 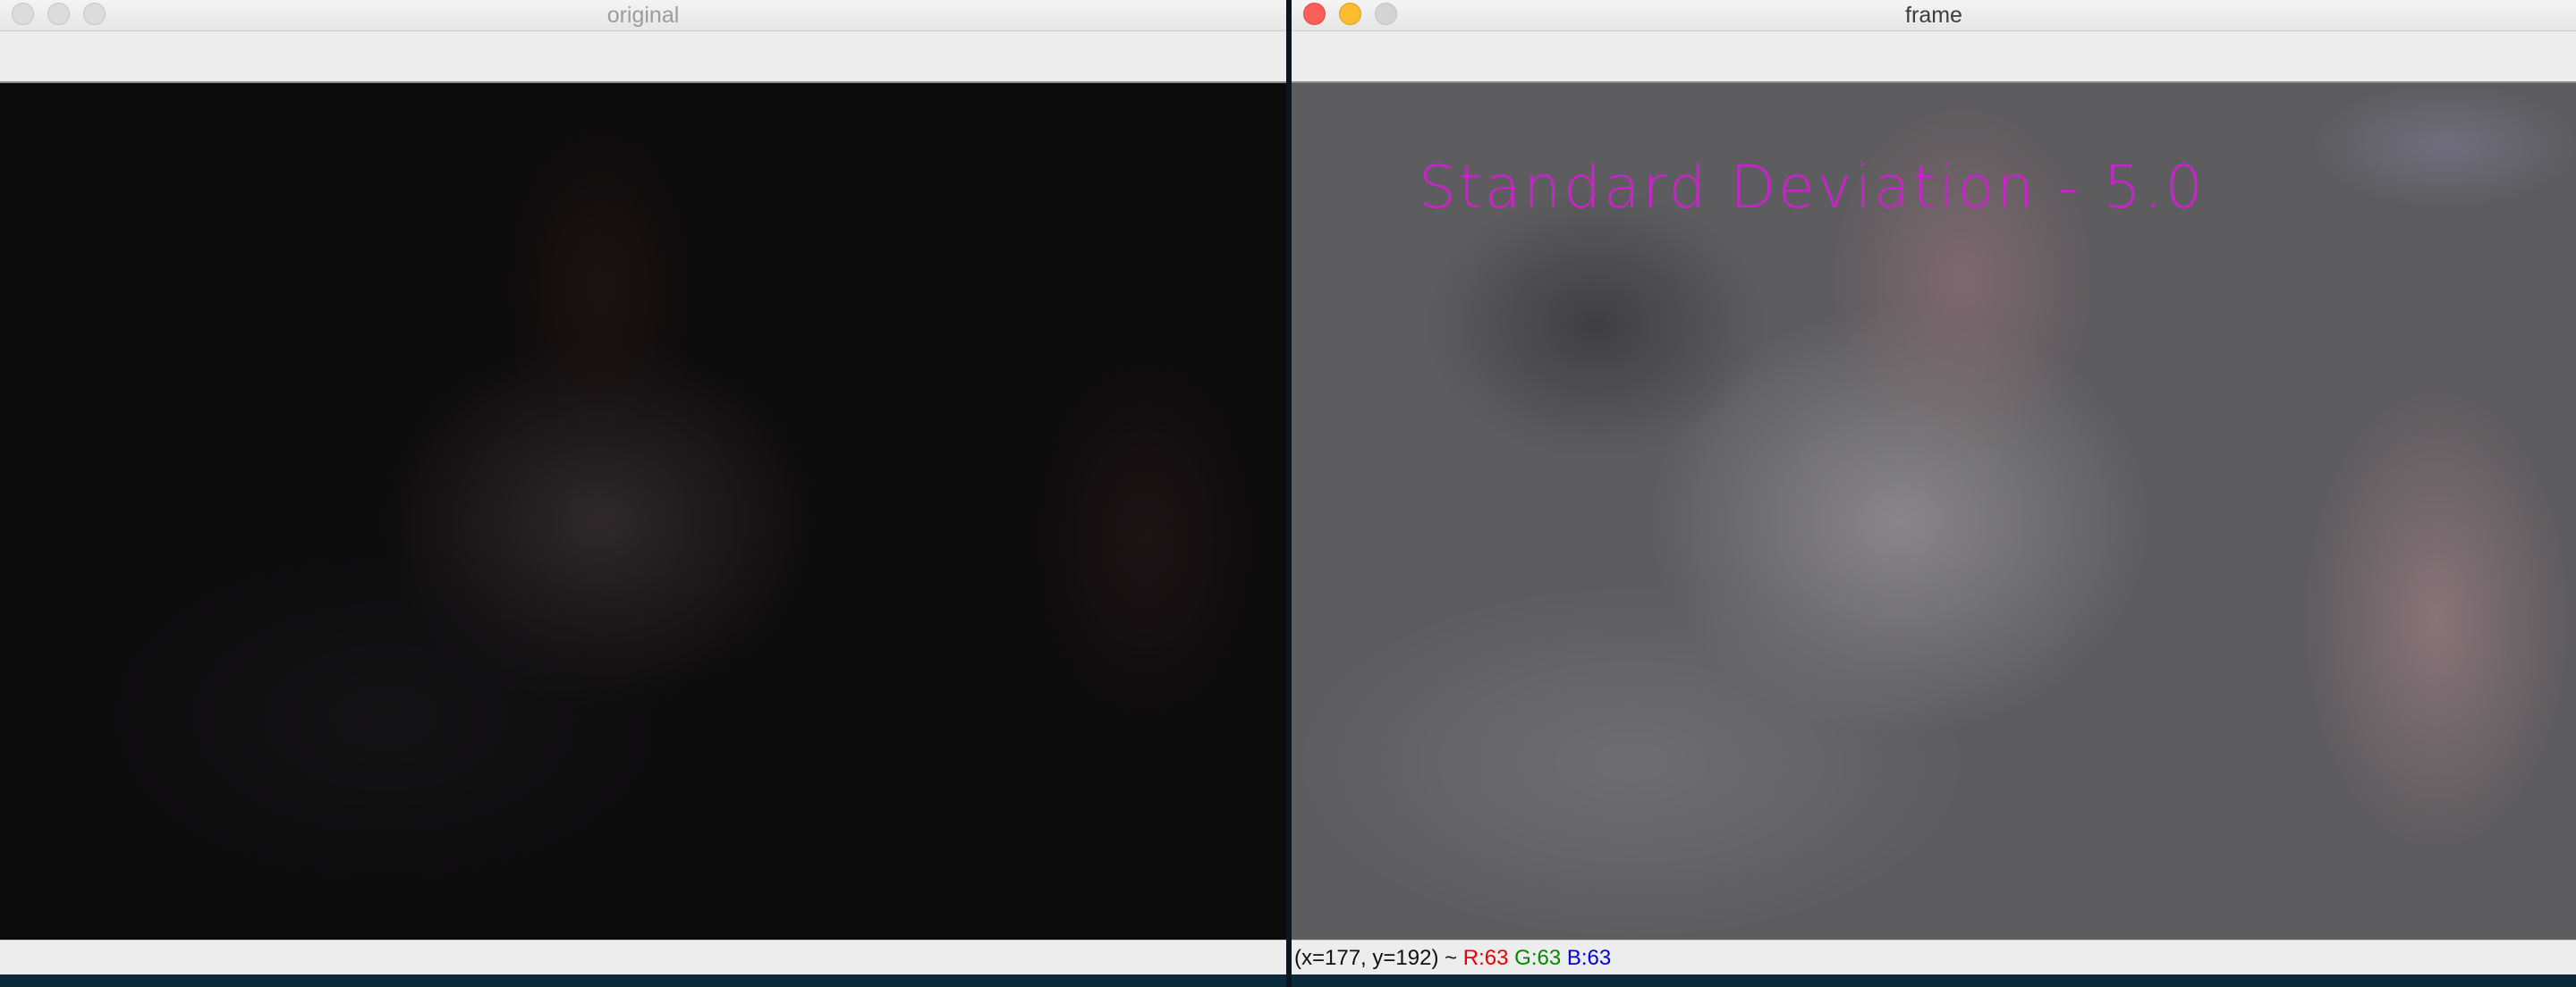 What do you see at coordinates (643, 57) in the screenshot?
I see `toolbar-original` at bounding box center [643, 57].